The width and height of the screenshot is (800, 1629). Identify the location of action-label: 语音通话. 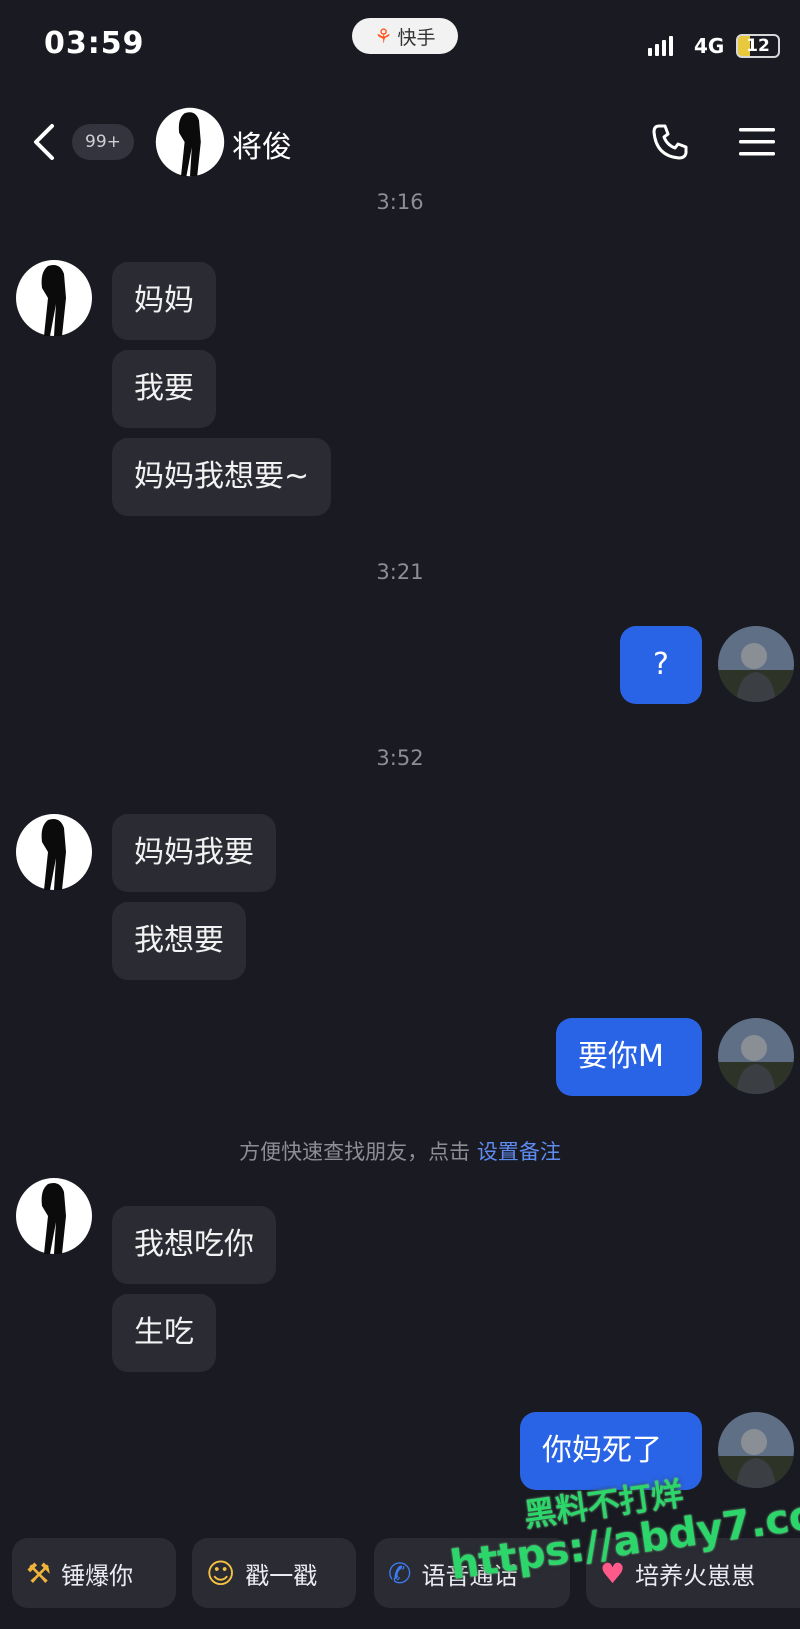
(469, 1575).